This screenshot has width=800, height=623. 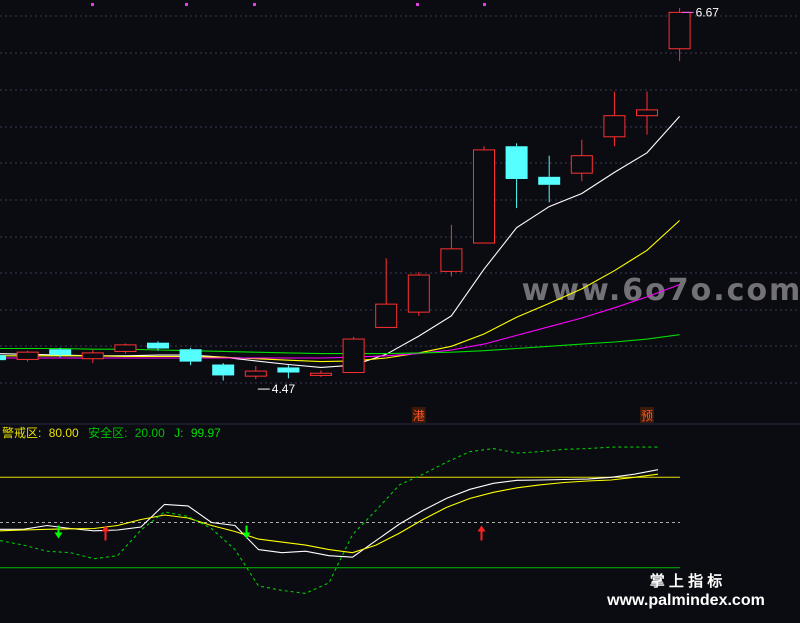 I want to click on svg-text:警戒区: 80.00 安全区:: 警戒区: 80.00 安全区: 20.00 J: 99.97, so click(x=111, y=432).